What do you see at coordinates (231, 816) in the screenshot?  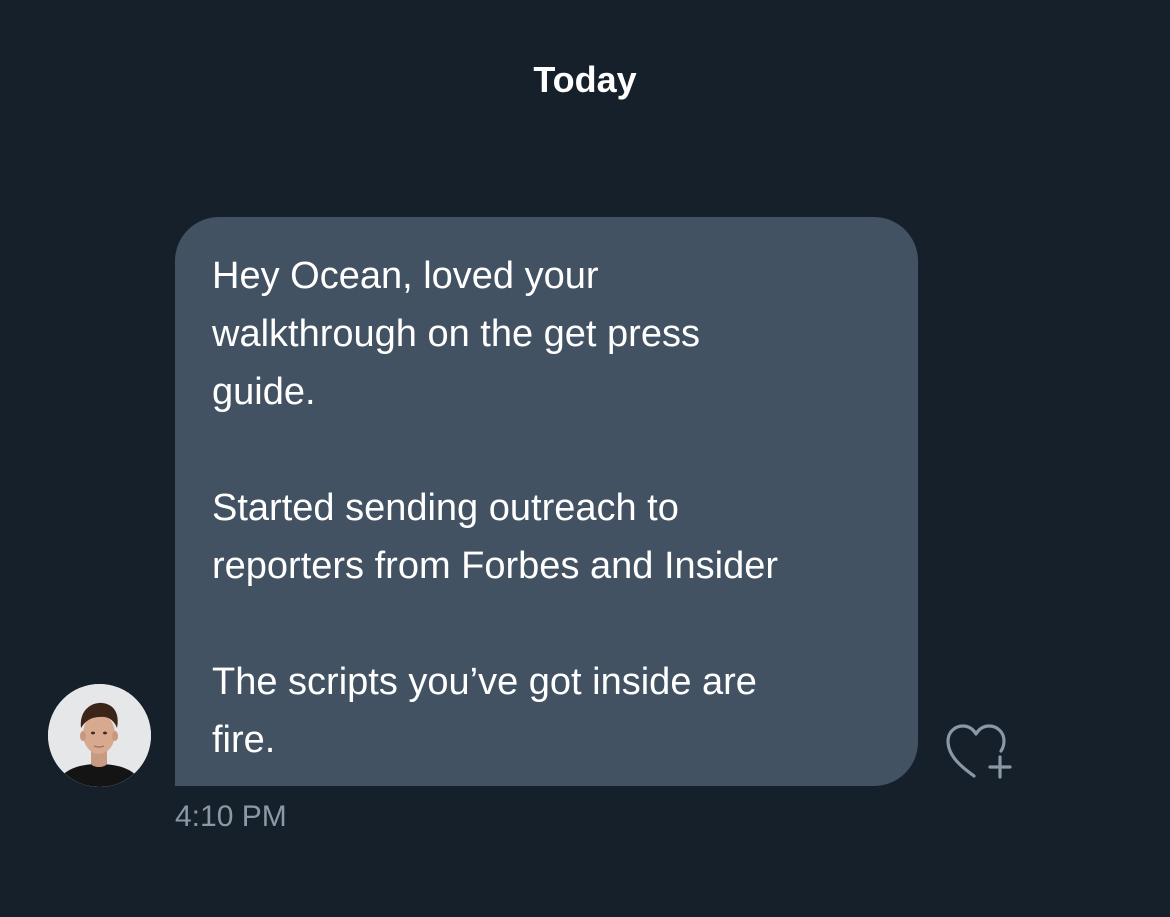 I see `message-timestamp: 4:10 PM` at bounding box center [231, 816].